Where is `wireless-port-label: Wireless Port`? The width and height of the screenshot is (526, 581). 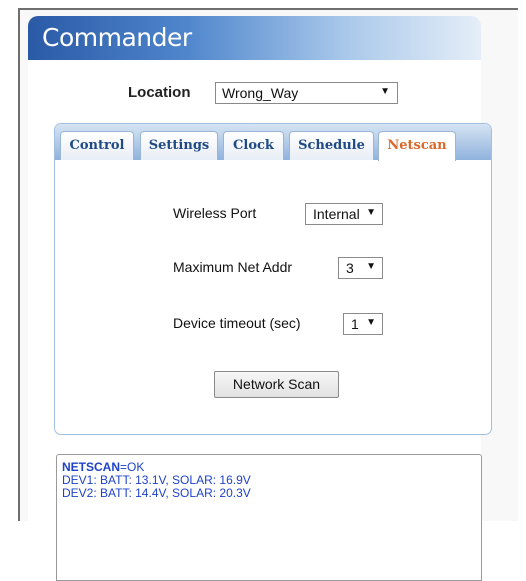
wireless-port-label: Wireless Port is located at coordinates (215, 213).